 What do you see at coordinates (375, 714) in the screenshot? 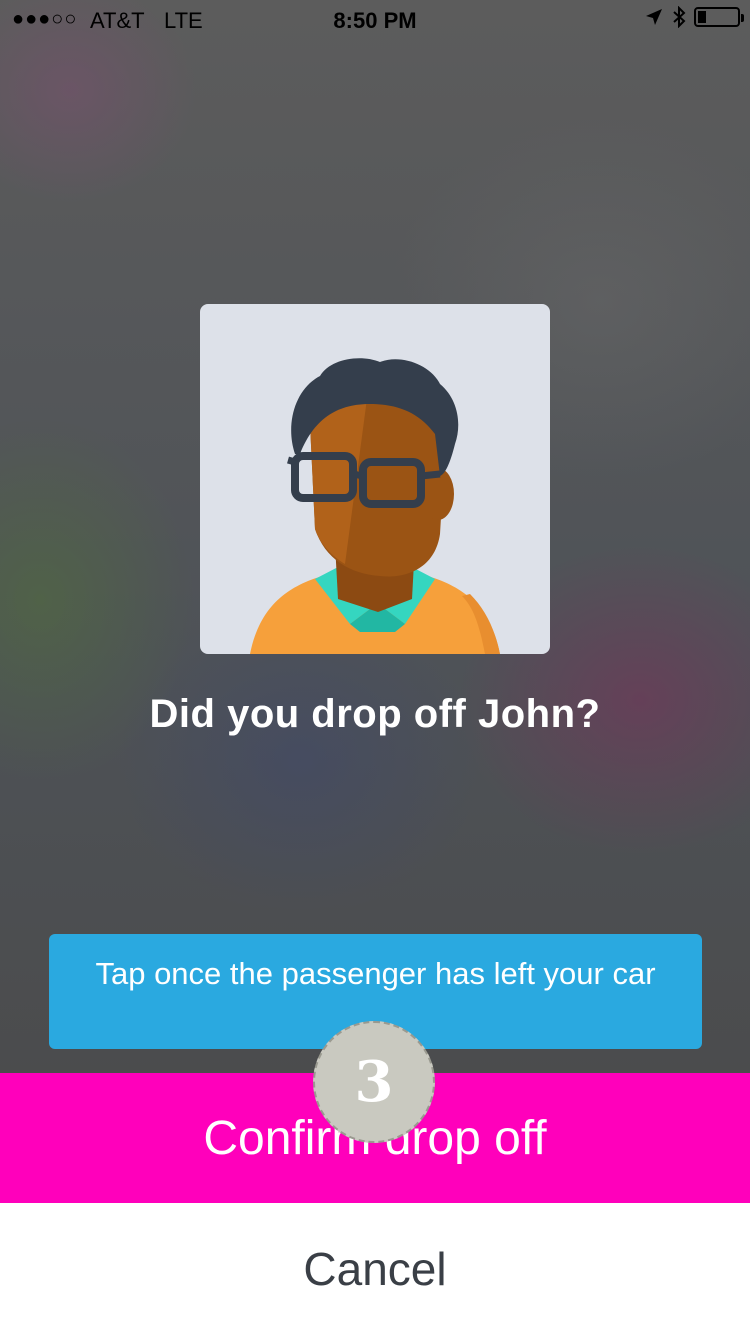
I see `drop-off-question: Did you drop off John?` at bounding box center [375, 714].